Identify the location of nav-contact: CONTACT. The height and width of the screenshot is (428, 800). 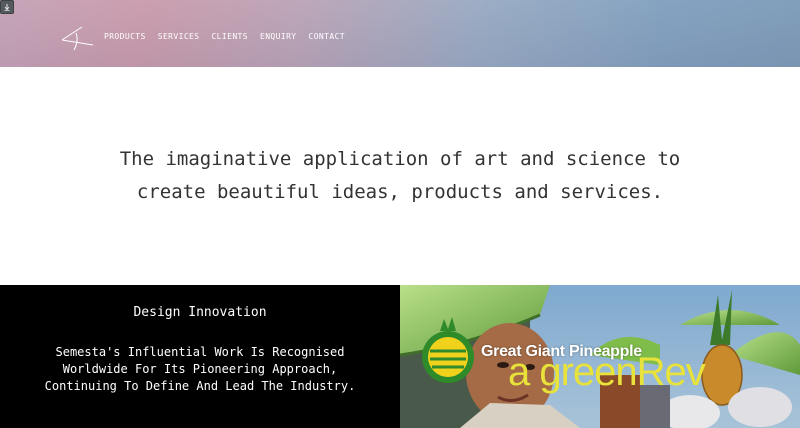
(327, 36).